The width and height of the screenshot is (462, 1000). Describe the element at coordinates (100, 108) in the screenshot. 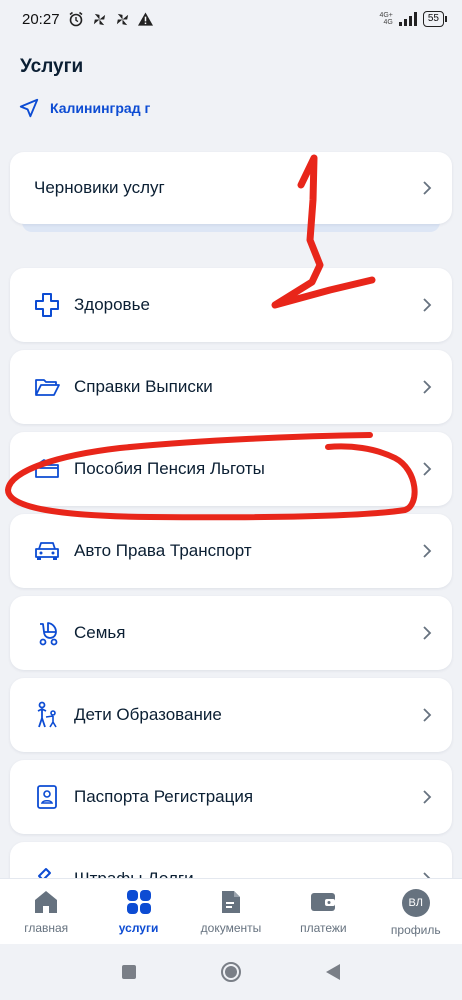

I see `location-label: Калининград г` at that location.